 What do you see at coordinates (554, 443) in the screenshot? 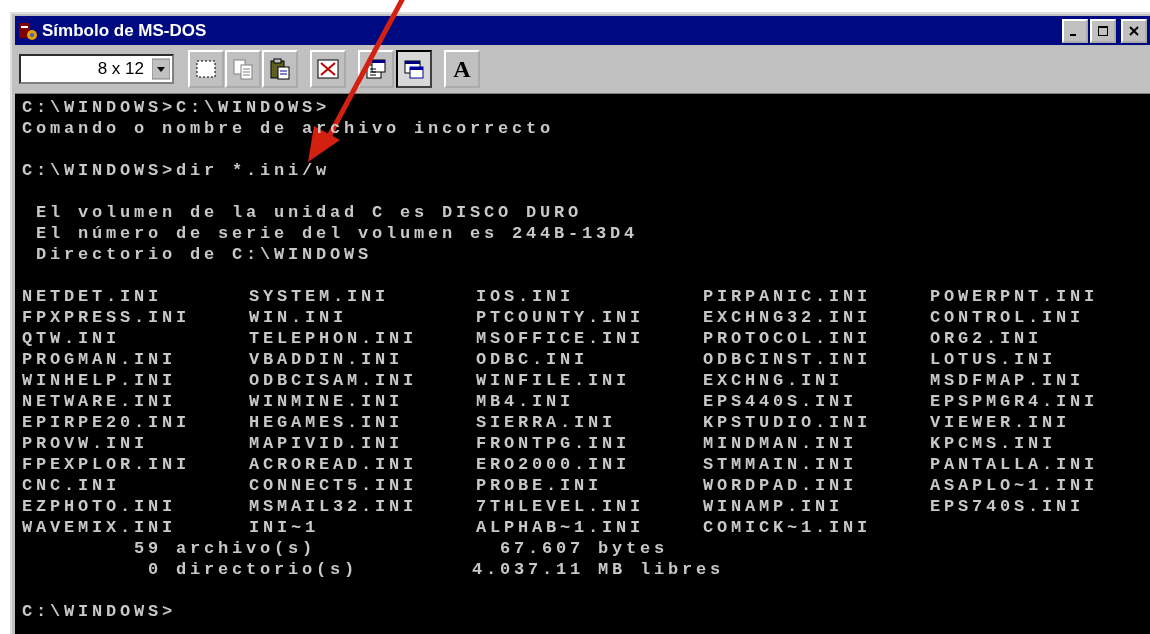
I see `file-name: FRONTPG.INI` at bounding box center [554, 443].